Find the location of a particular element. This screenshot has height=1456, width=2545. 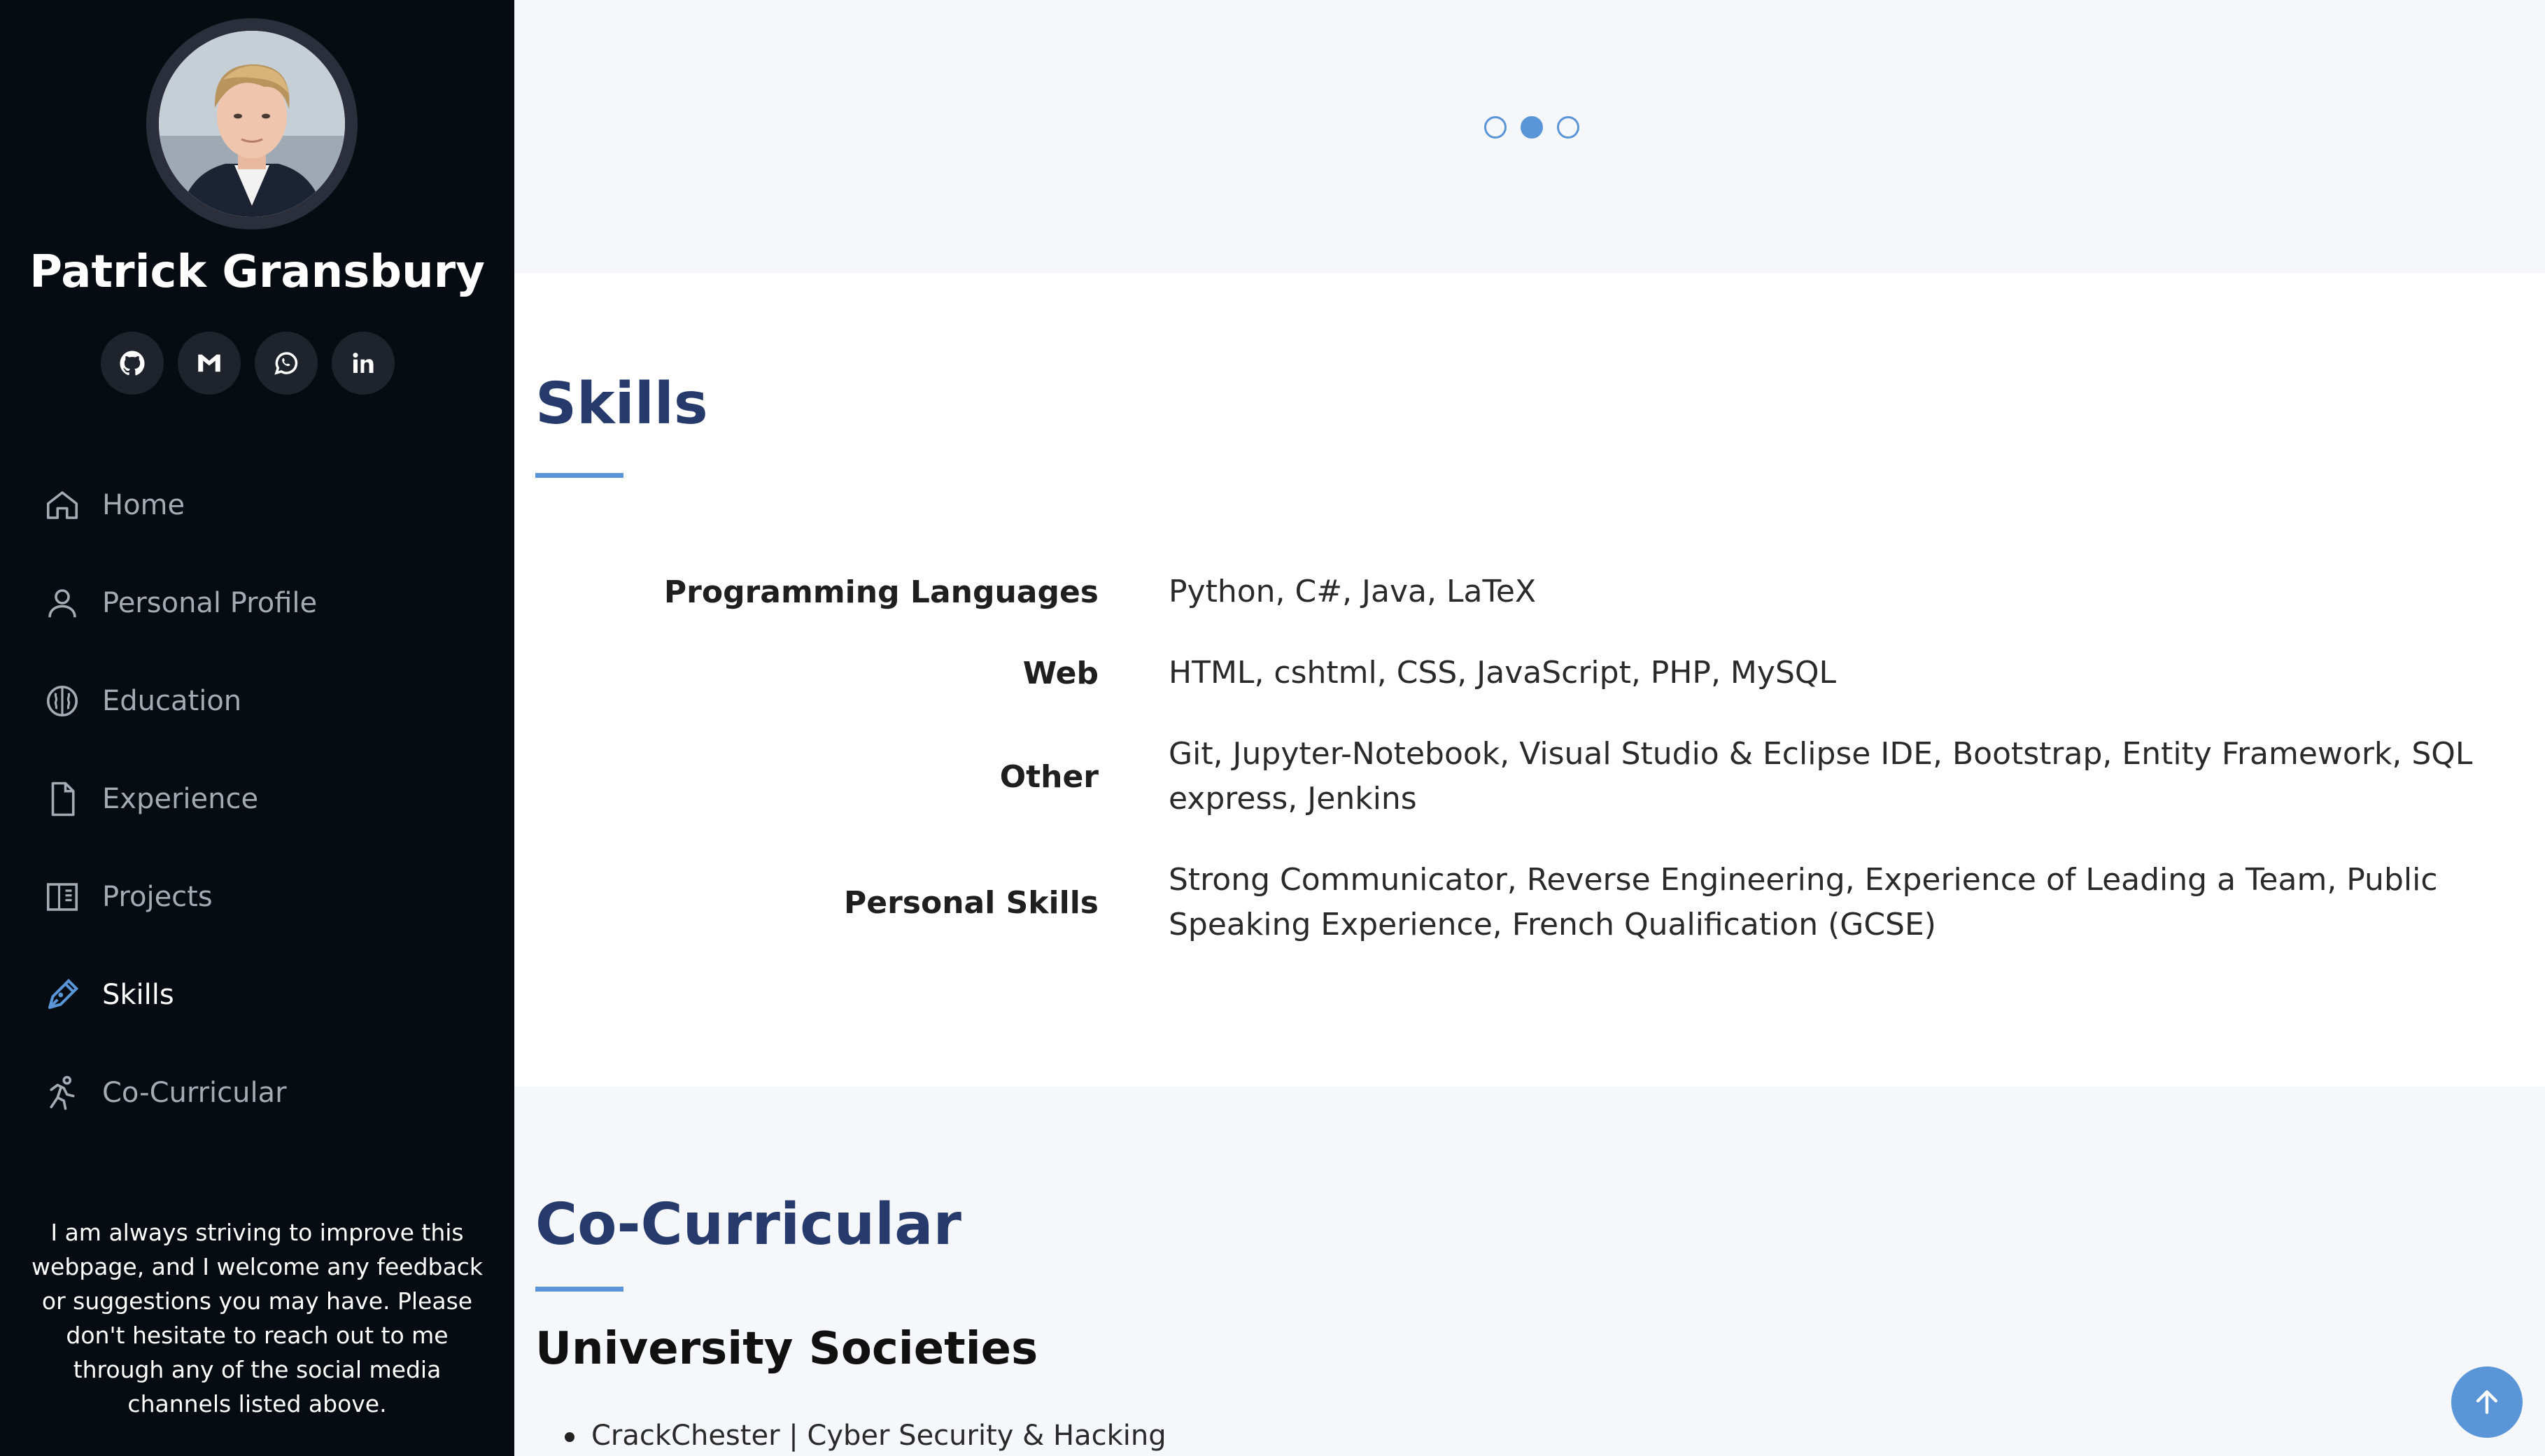

carousel-indicators is located at coordinates (1531, 127).